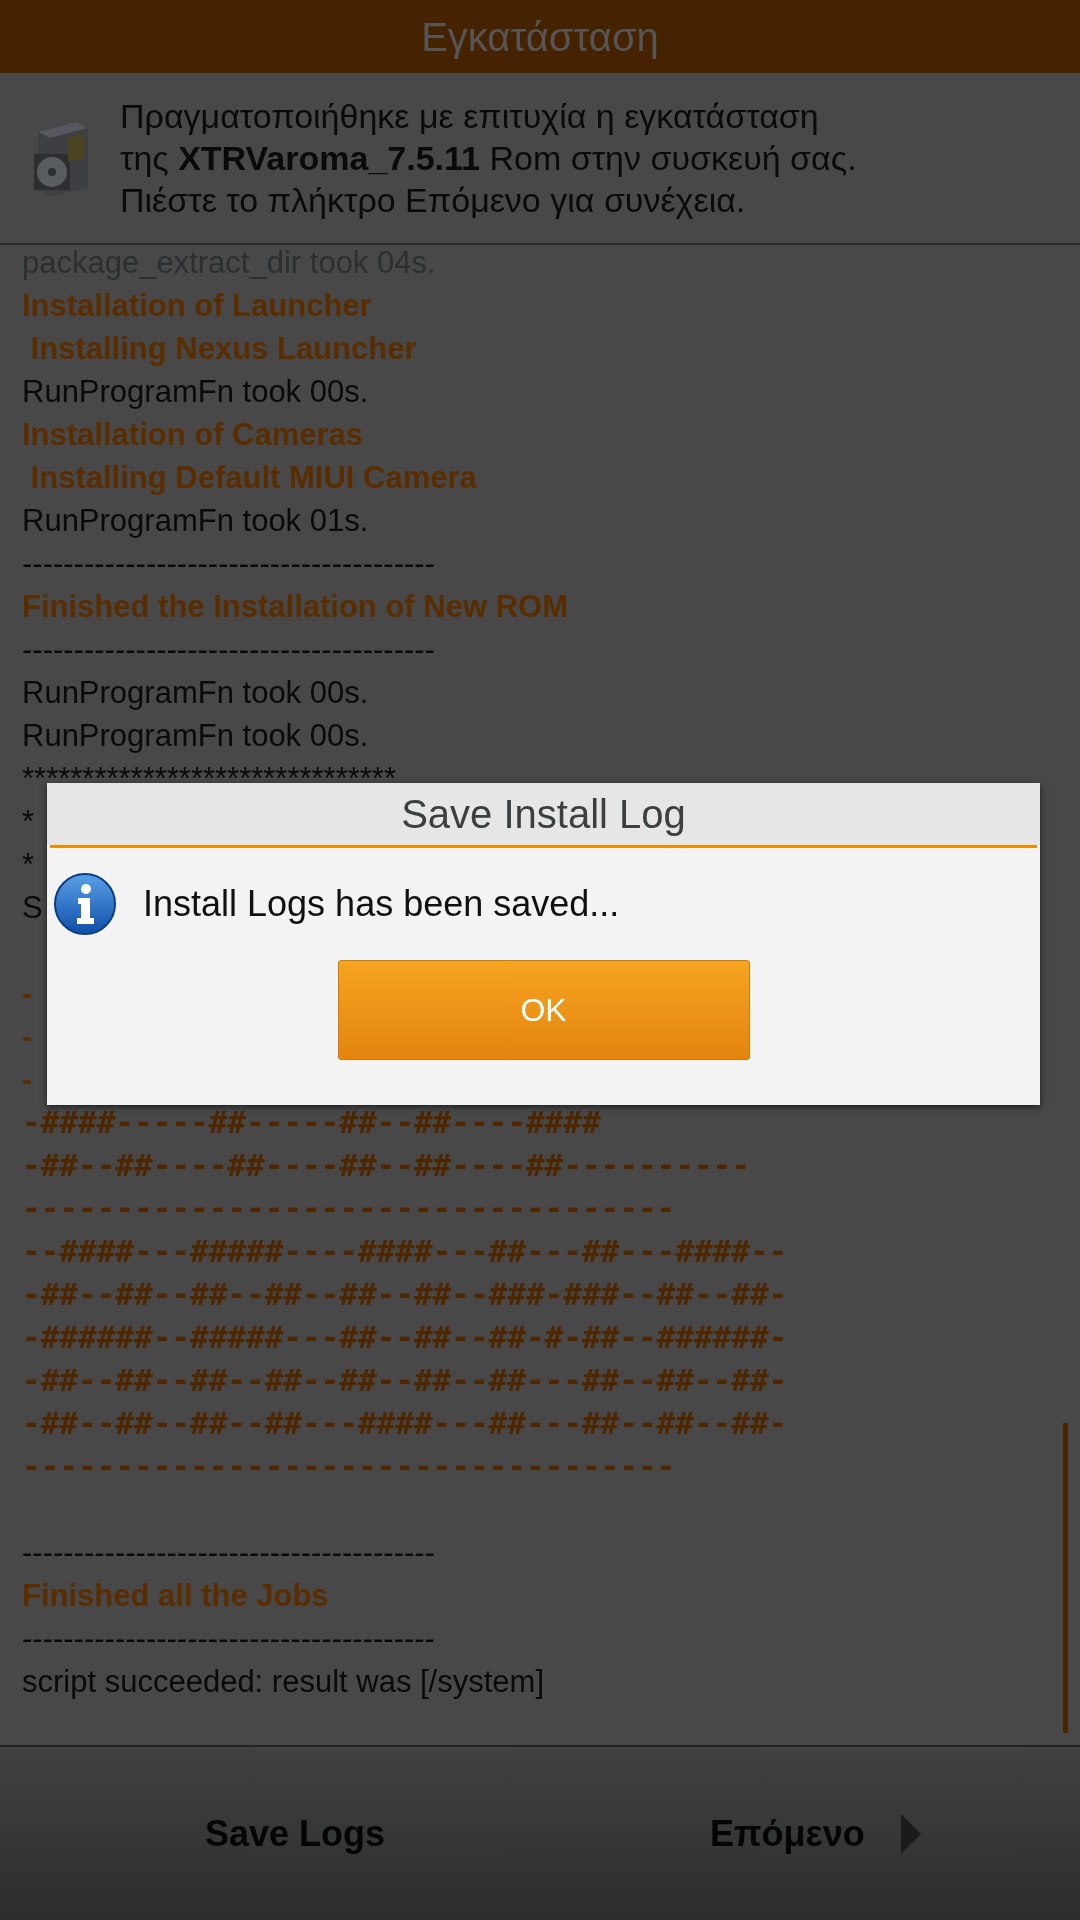 This screenshot has width=1080, height=1920. What do you see at coordinates (193, 435) in the screenshot?
I see `log-line: Installation of Cameras` at bounding box center [193, 435].